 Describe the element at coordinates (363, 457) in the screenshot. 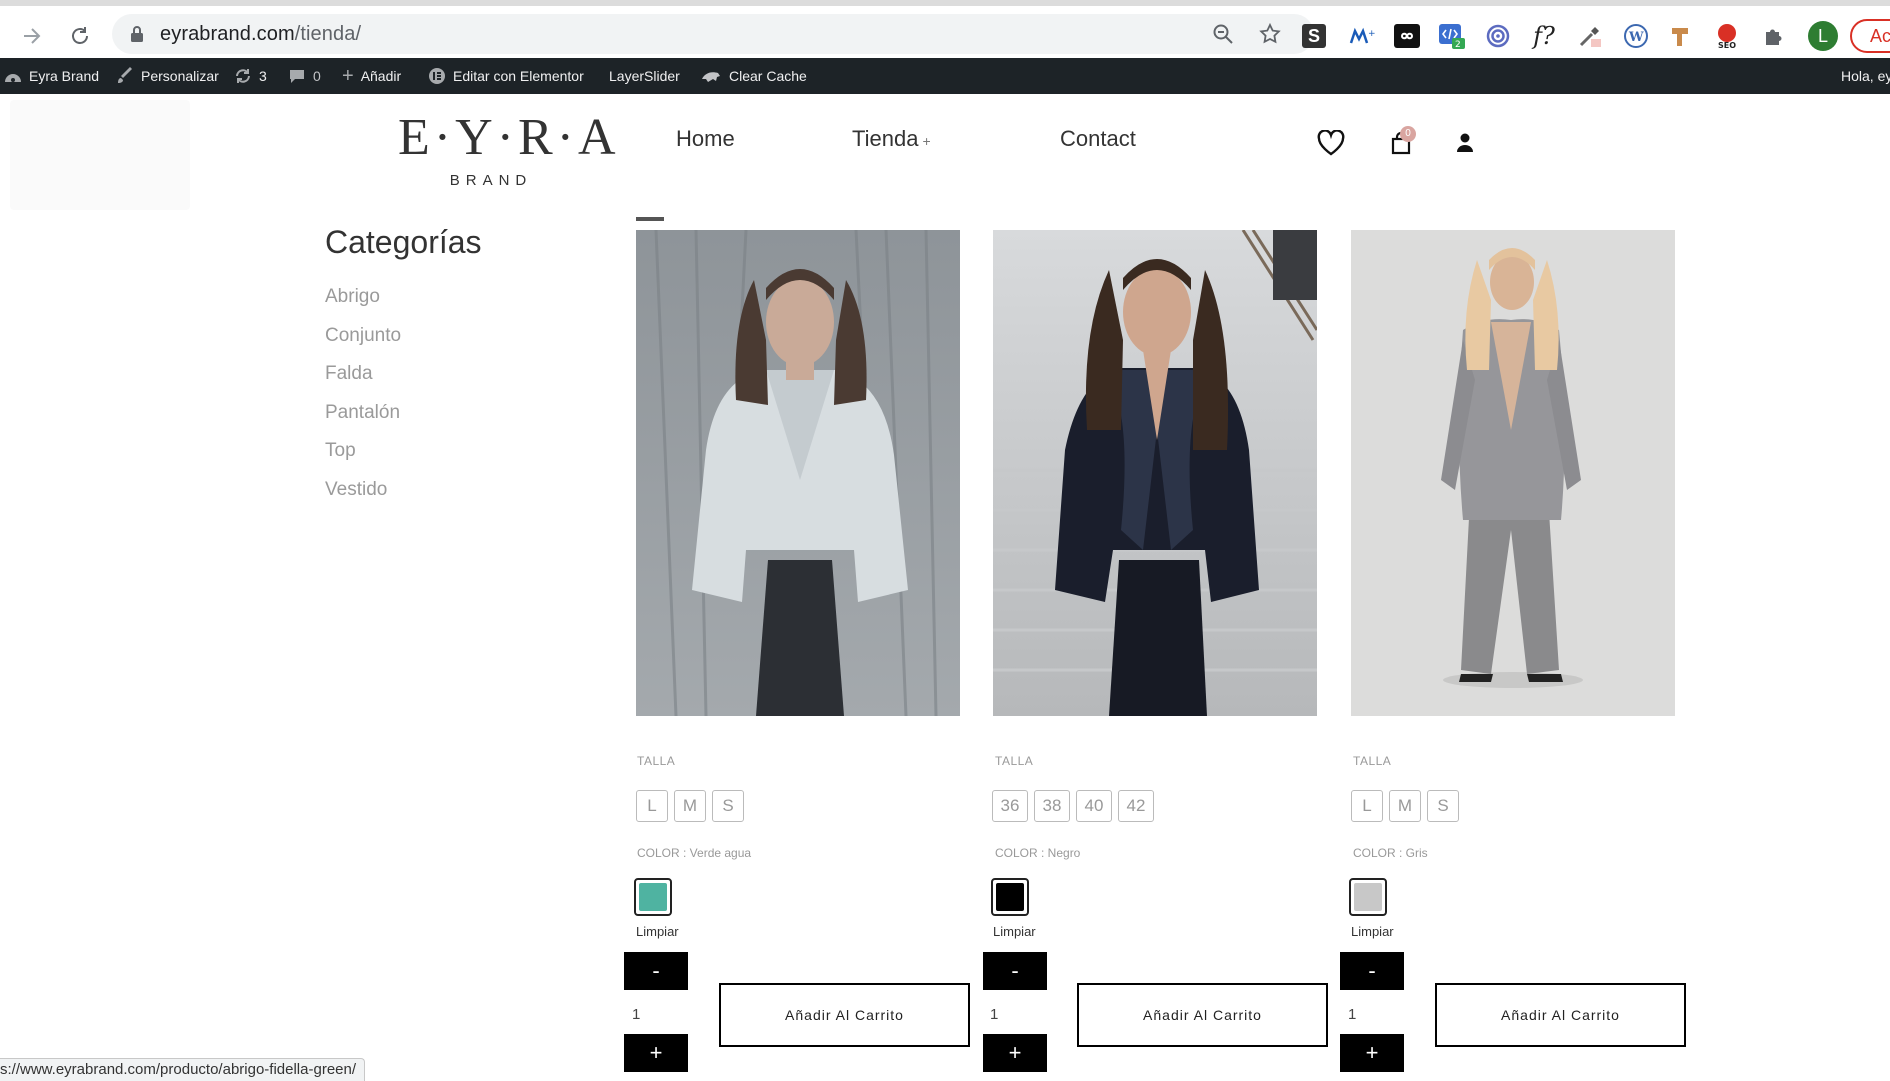

I see `category-top: Top` at that location.